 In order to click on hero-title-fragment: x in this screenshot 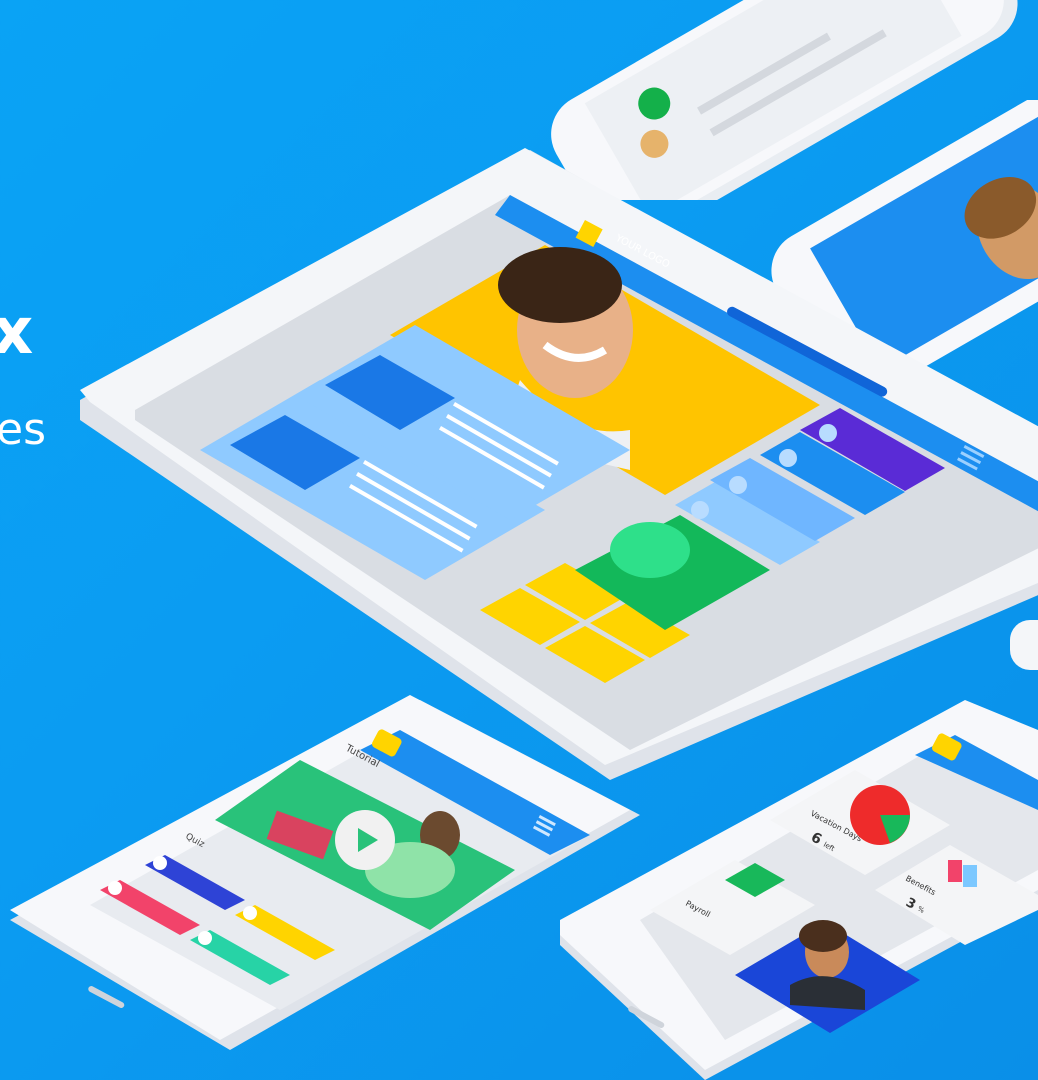, I will do `click(17, 332)`.